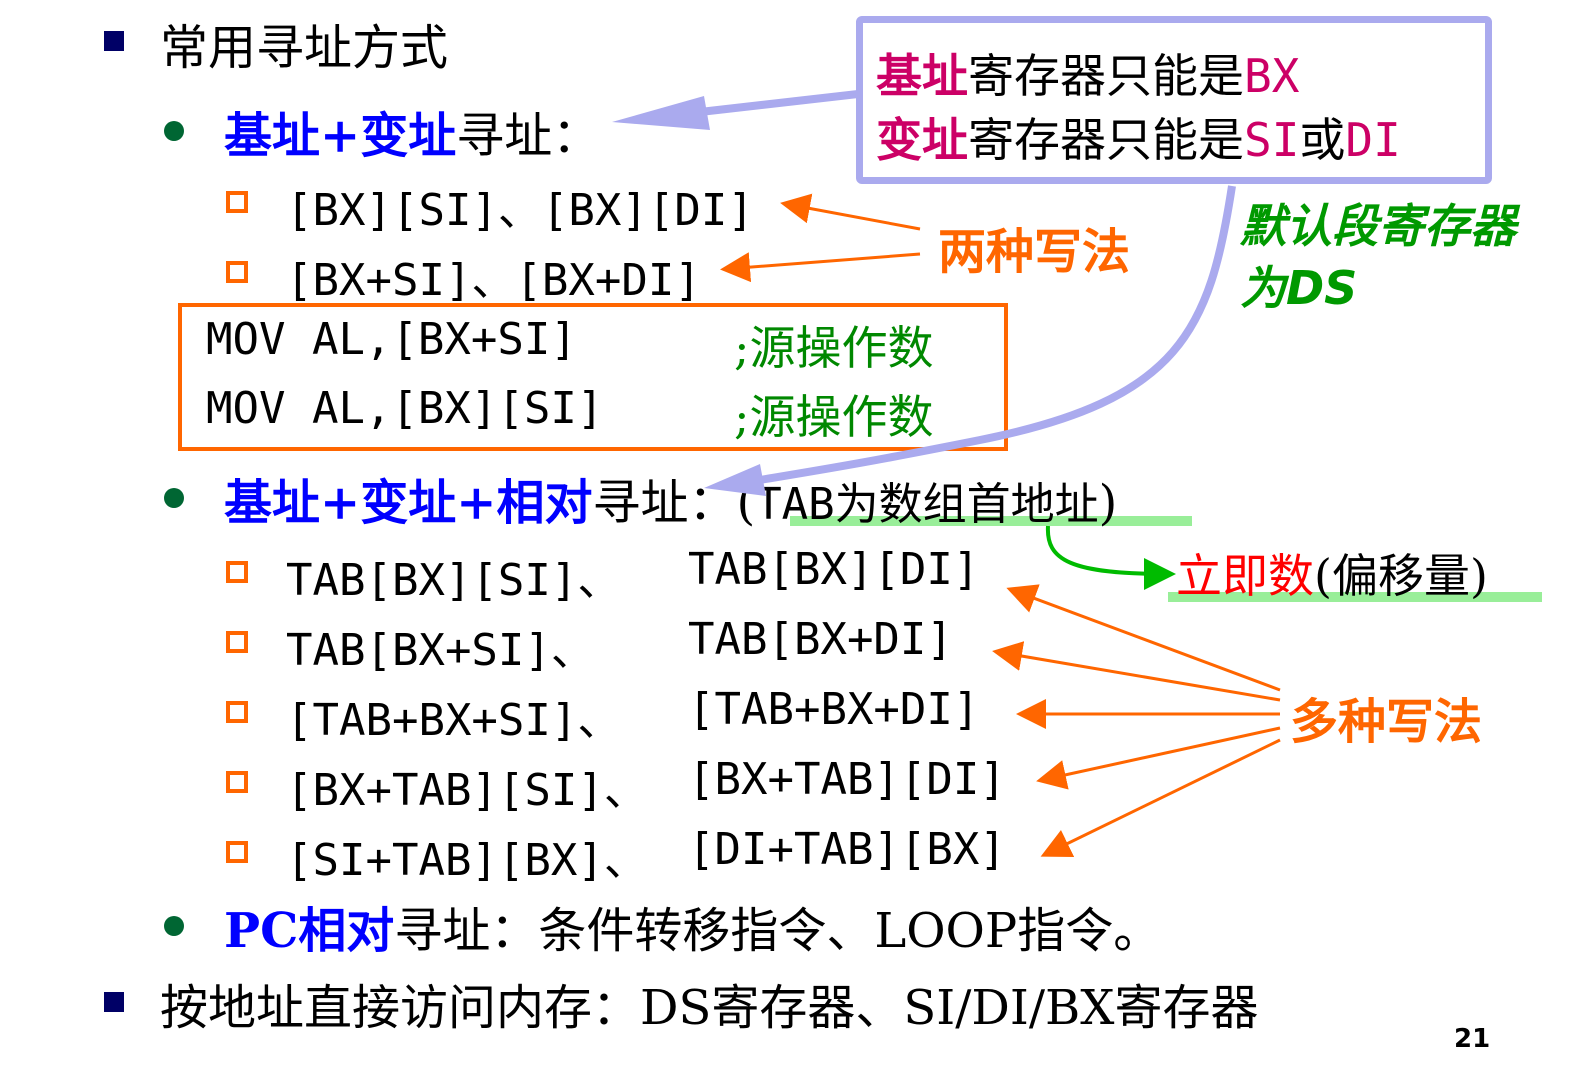 The height and width of the screenshot is (1074, 1574). What do you see at coordinates (834, 417) in the screenshot?
I see `code-comment-2: ;源操作数` at bounding box center [834, 417].